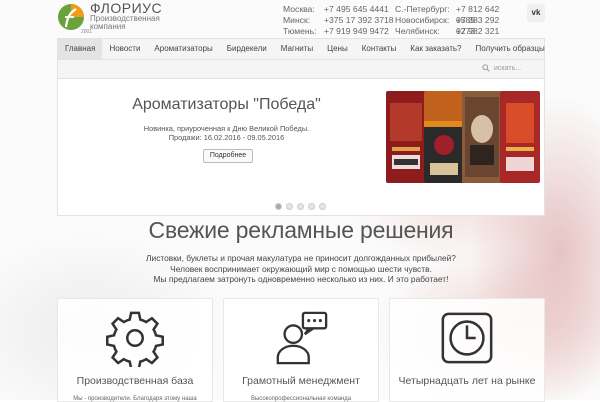 The width and height of the screenshot is (600, 402). I want to click on feature-title: Грамотный менеджмент, so click(301, 381).